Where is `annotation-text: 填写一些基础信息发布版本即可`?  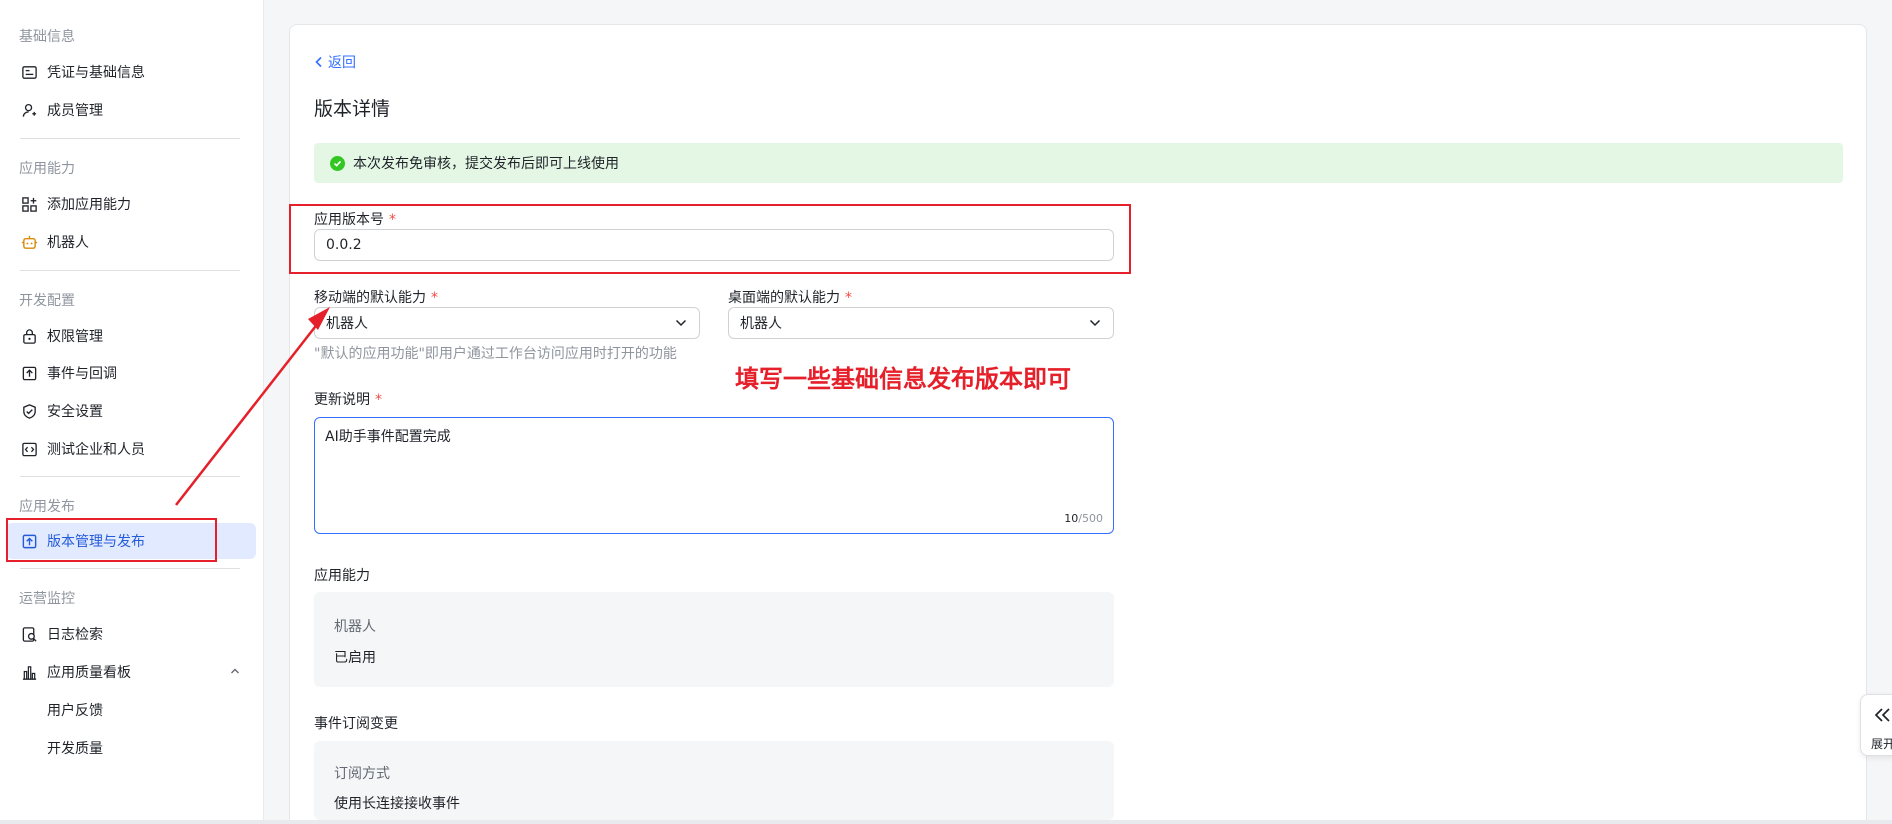 annotation-text: 填写一些基础信息发布版本即可 is located at coordinates (903, 379).